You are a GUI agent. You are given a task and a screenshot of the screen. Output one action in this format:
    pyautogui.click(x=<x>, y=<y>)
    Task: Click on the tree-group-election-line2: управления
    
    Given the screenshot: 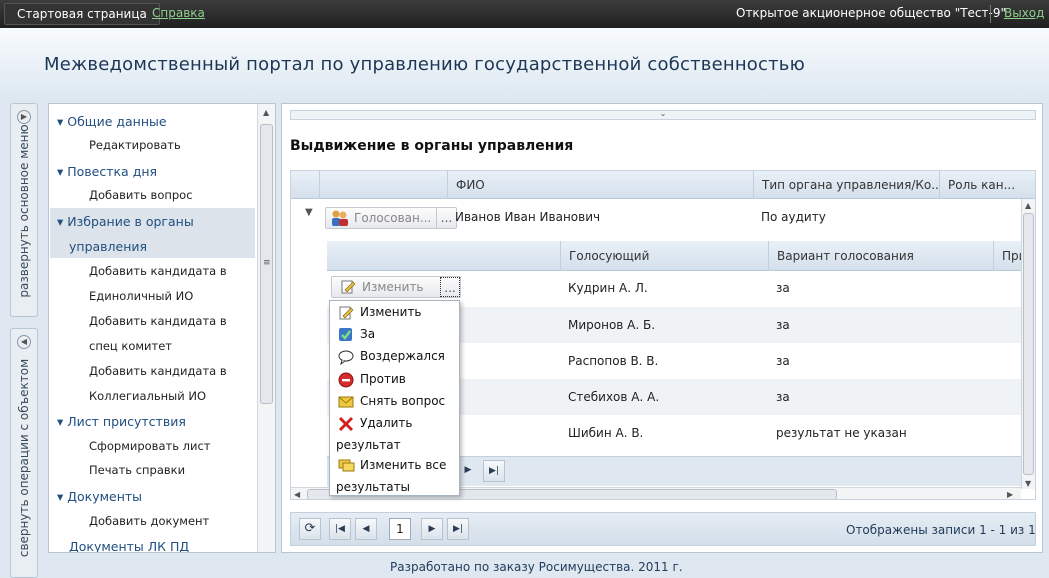 What is the action you would take?
    pyautogui.click(x=108, y=246)
    